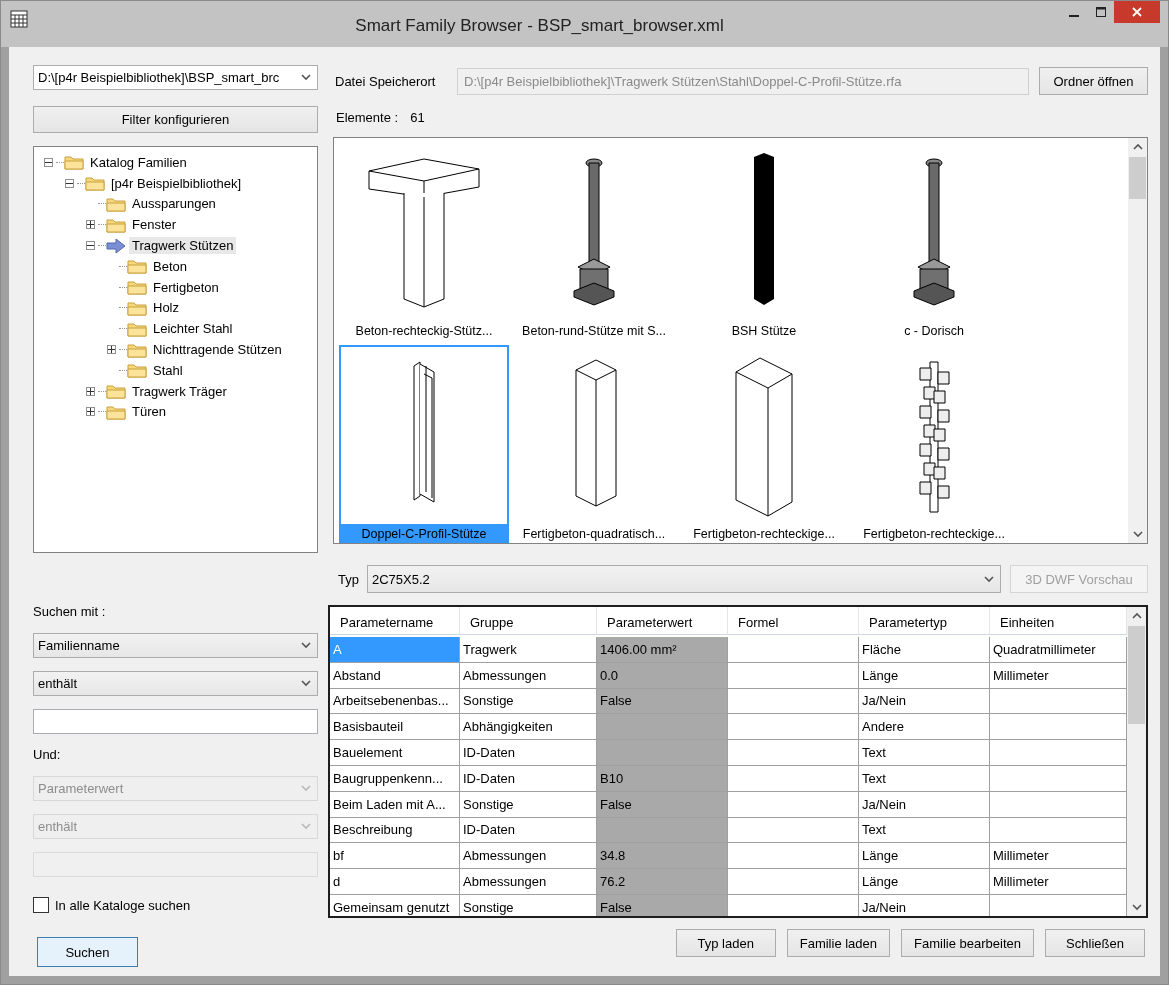 This screenshot has width=1169, height=985. I want to click on text-field, so click(175, 721).